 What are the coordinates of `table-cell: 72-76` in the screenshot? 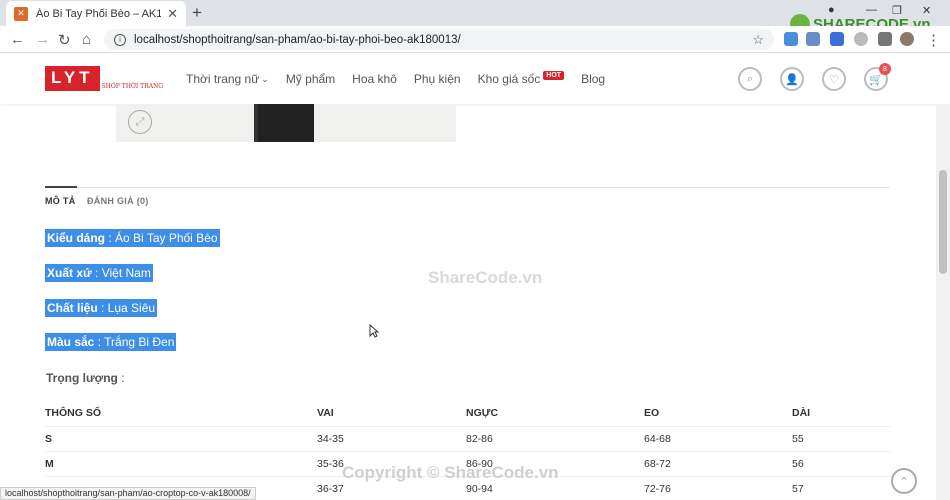 It's located at (718, 488).